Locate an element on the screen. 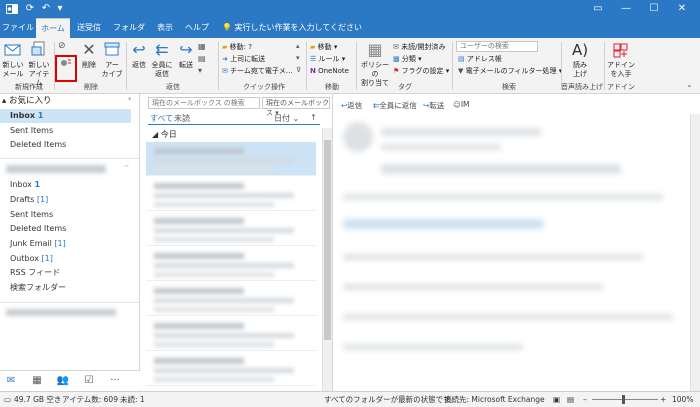 This screenshot has height=407, width=700. favorite-inbox: Inbox 1 is located at coordinates (65, 116).